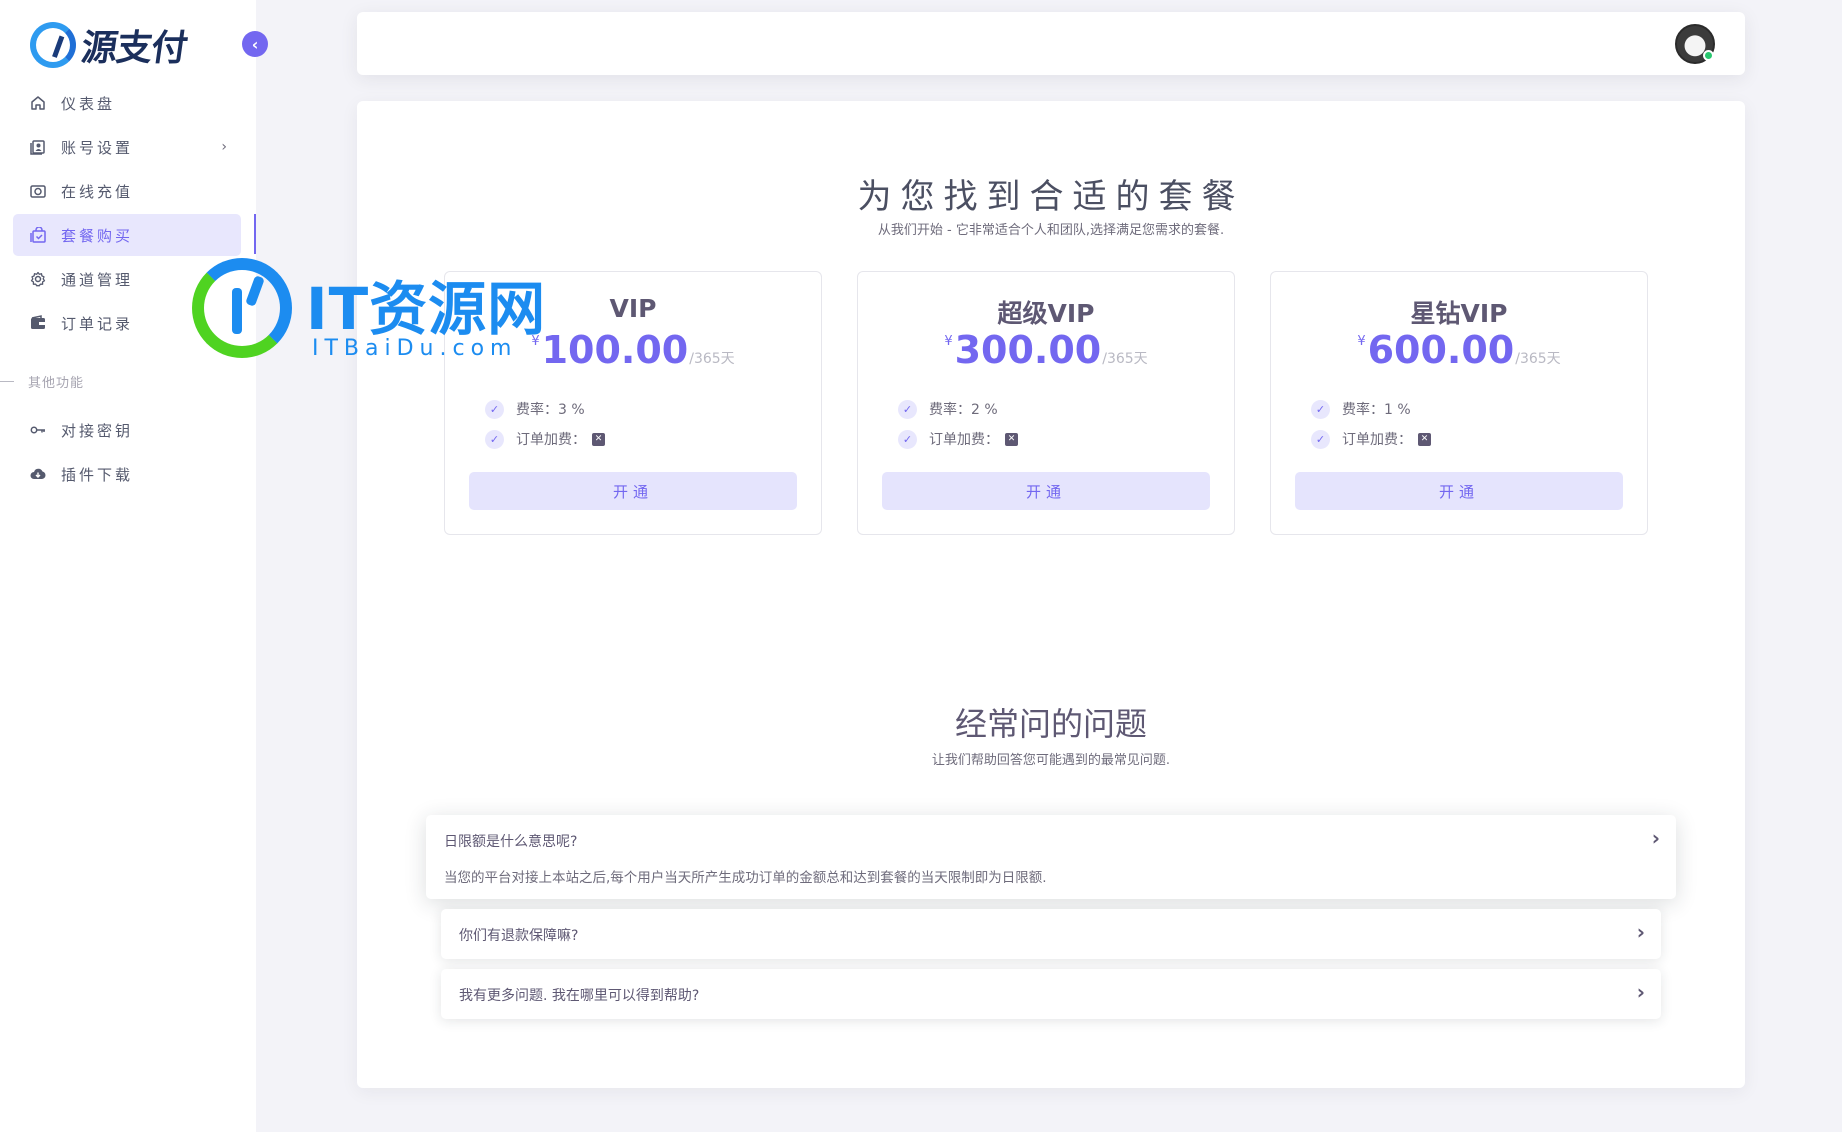 Image resolution: width=1842 pixels, height=1132 pixels. I want to click on price-value: 600.00, so click(1441, 350).